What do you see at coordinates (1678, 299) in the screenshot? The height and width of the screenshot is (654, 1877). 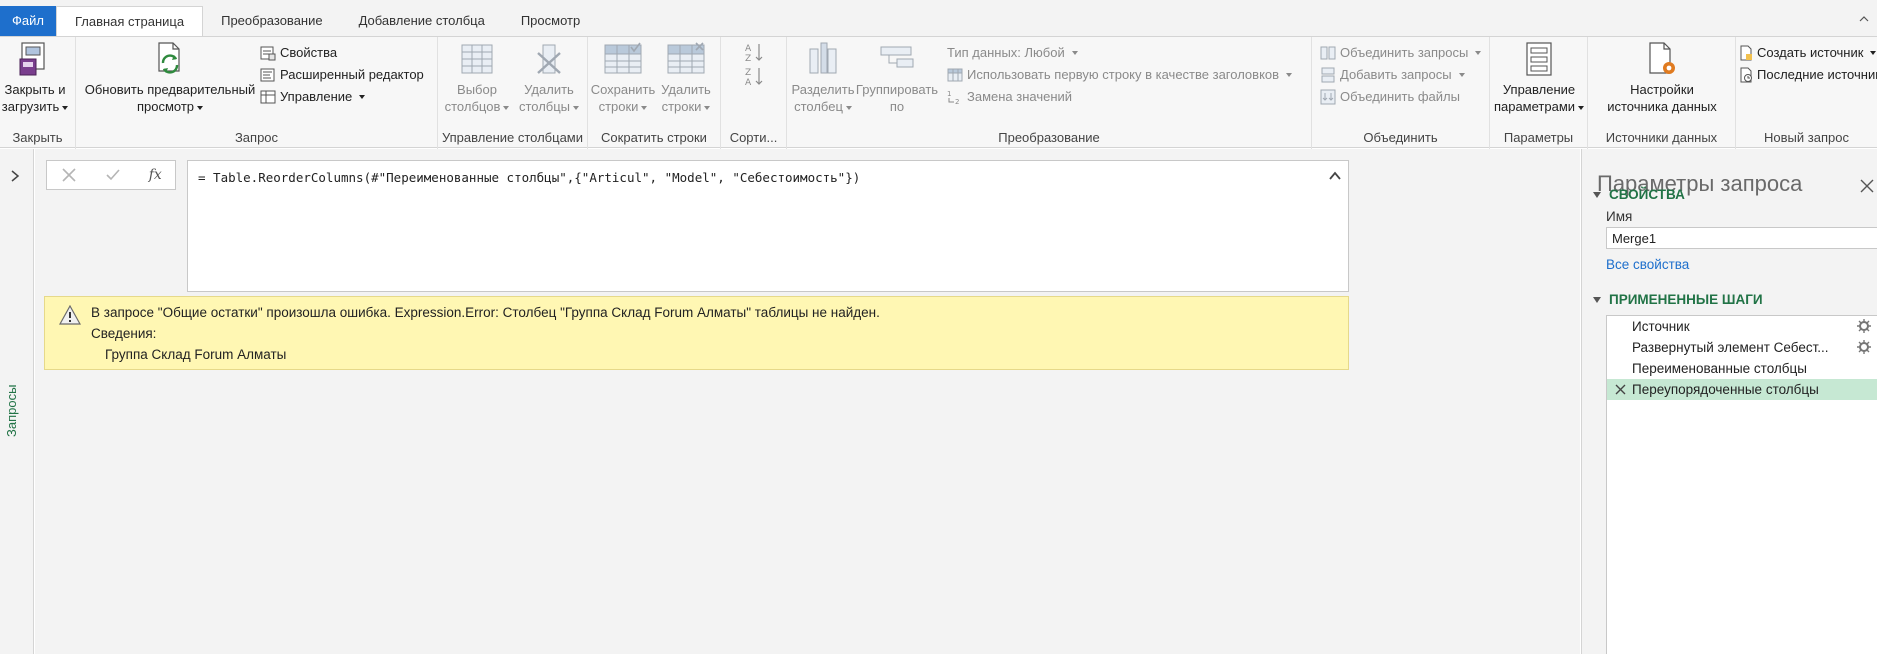 I see `applied-steps-section-header: ПРИМЕНЕННЫЕ ШАГИ` at bounding box center [1678, 299].